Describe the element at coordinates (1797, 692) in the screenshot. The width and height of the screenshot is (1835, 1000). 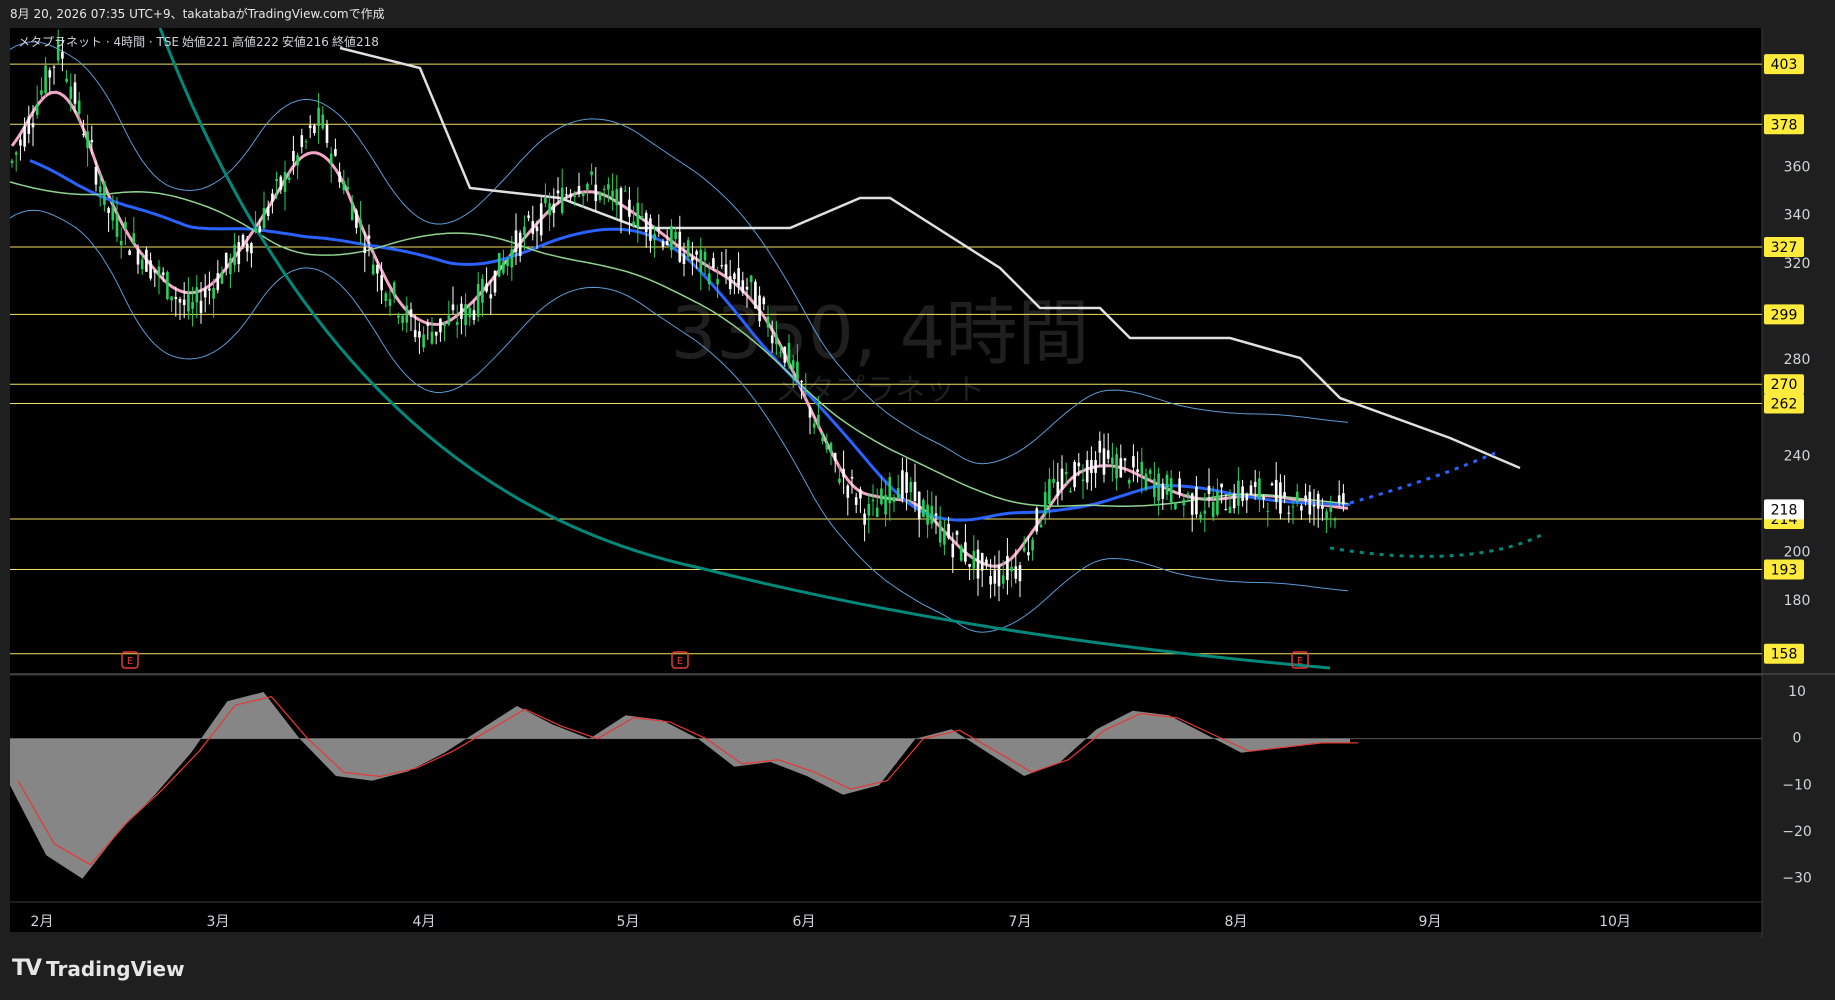
I see `osc-tick-label: 10` at that location.